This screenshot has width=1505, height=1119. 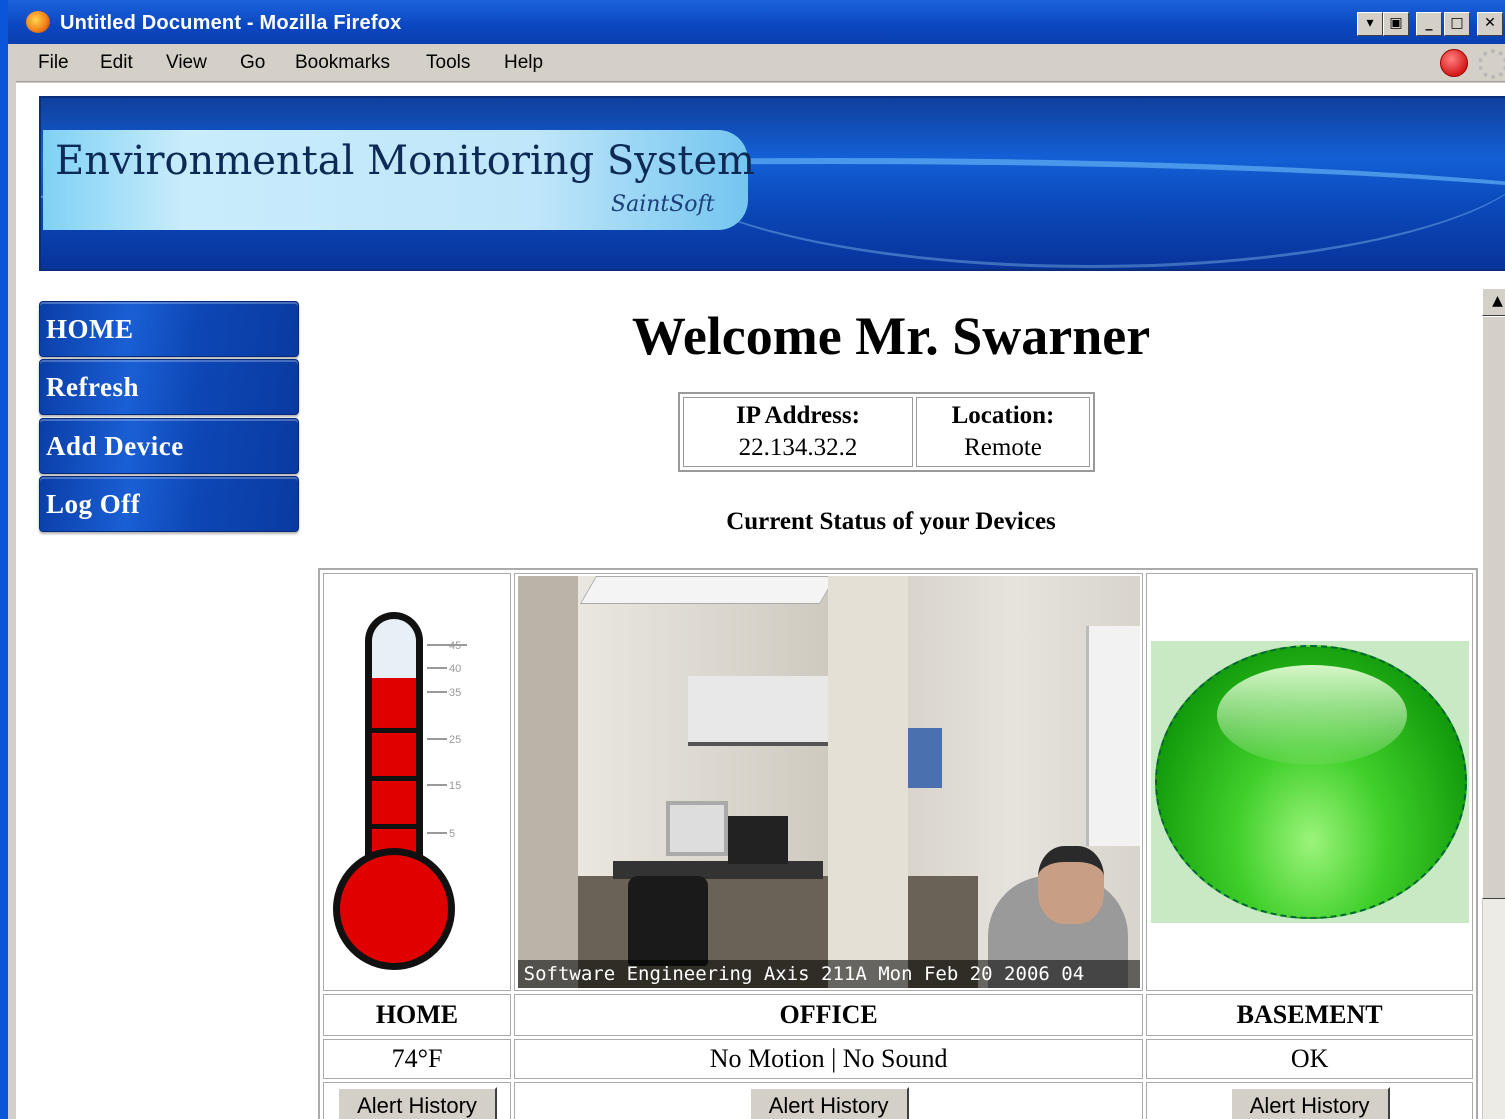 I want to click on close-button: ✕, so click(x=1490, y=24).